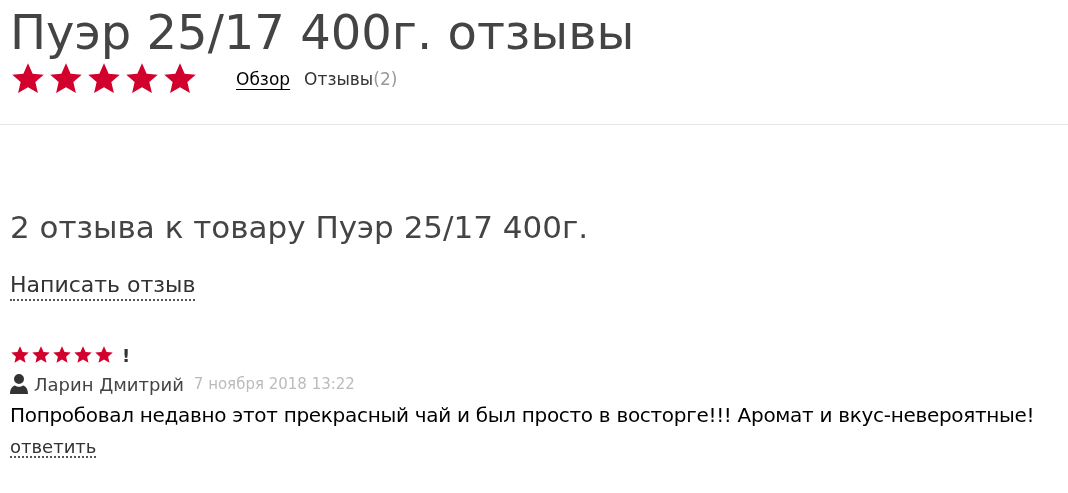  What do you see at coordinates (103, 286) in the screenshot?
I see `write-review-link: Написать отзыв` at bounding box center [103, 286].